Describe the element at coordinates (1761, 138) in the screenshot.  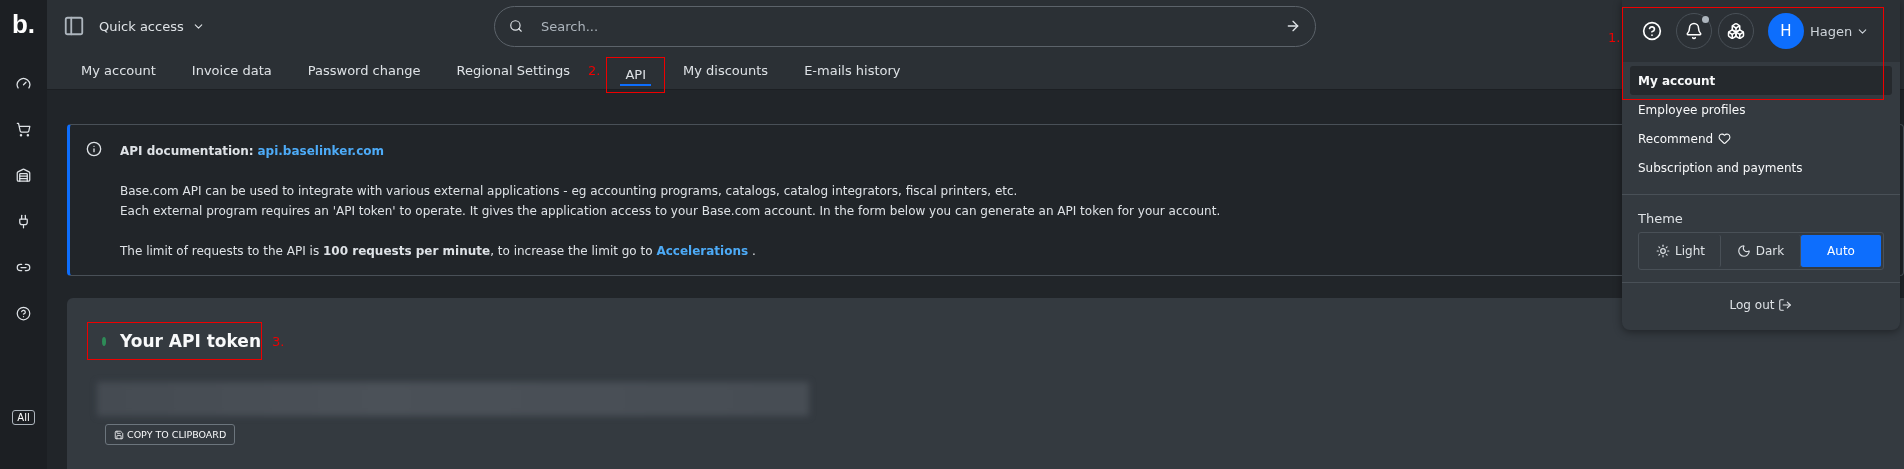
I see `menu-item: Recommend` at that location.